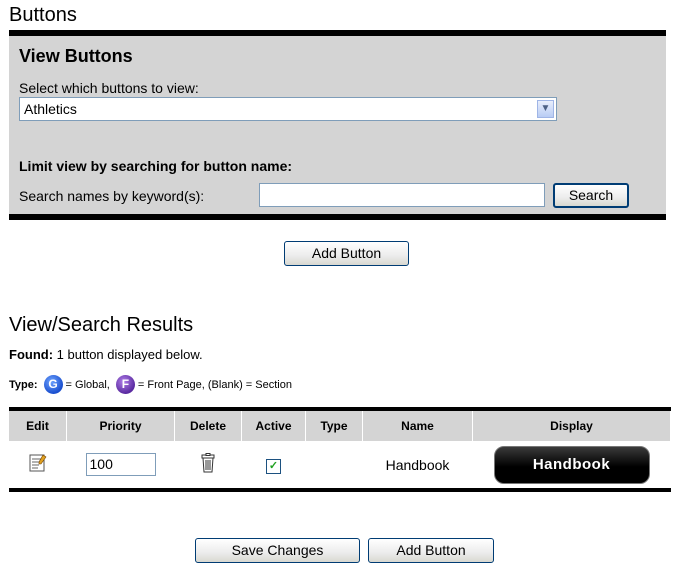 The width and height of the screenshot is (673, 567). Describe the element at coordinates (76, 56) in the screenshot. I see `panel-title: View Buttons` at that location.